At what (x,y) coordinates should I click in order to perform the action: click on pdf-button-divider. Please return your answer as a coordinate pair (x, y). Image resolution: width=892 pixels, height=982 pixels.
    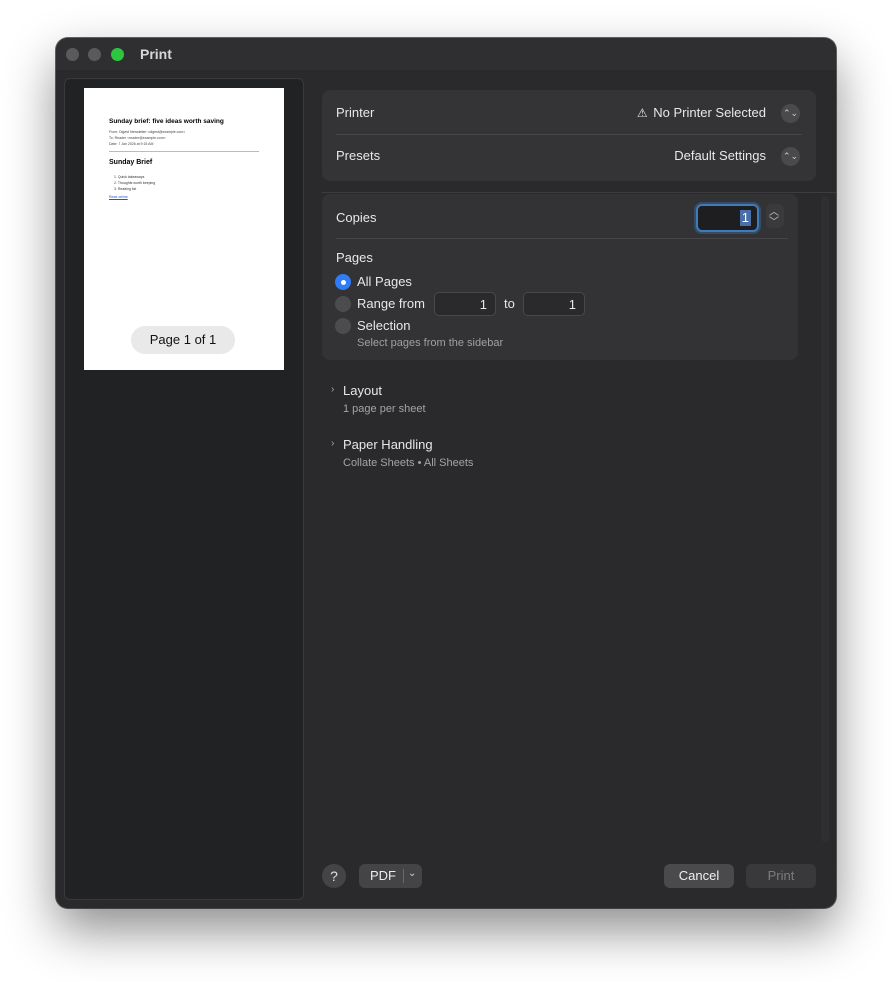
    Looking at the image, I should click on (403, 876).